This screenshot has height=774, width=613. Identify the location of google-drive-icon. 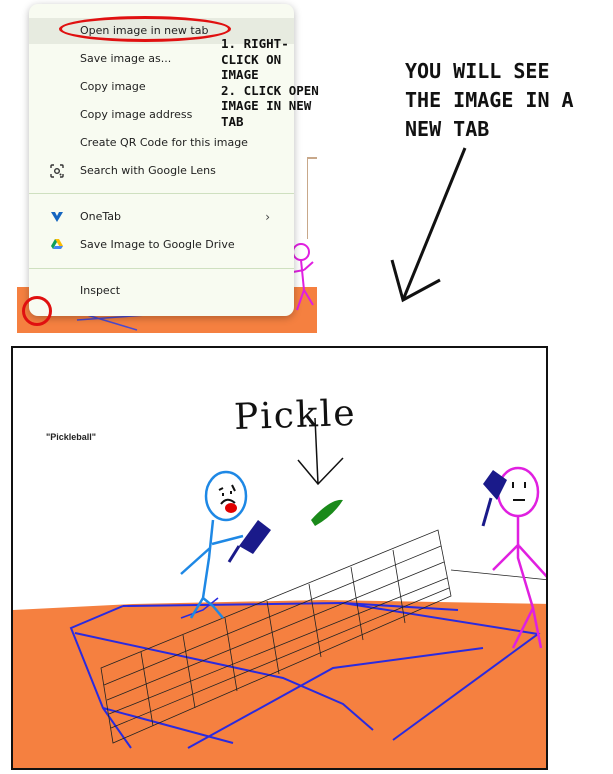
(57, 245).